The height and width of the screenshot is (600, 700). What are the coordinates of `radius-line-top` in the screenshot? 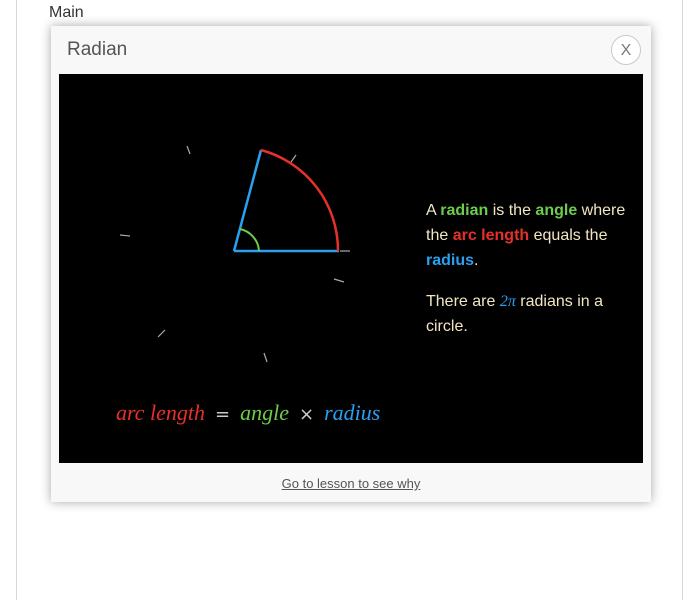 It's located at (247, 200).